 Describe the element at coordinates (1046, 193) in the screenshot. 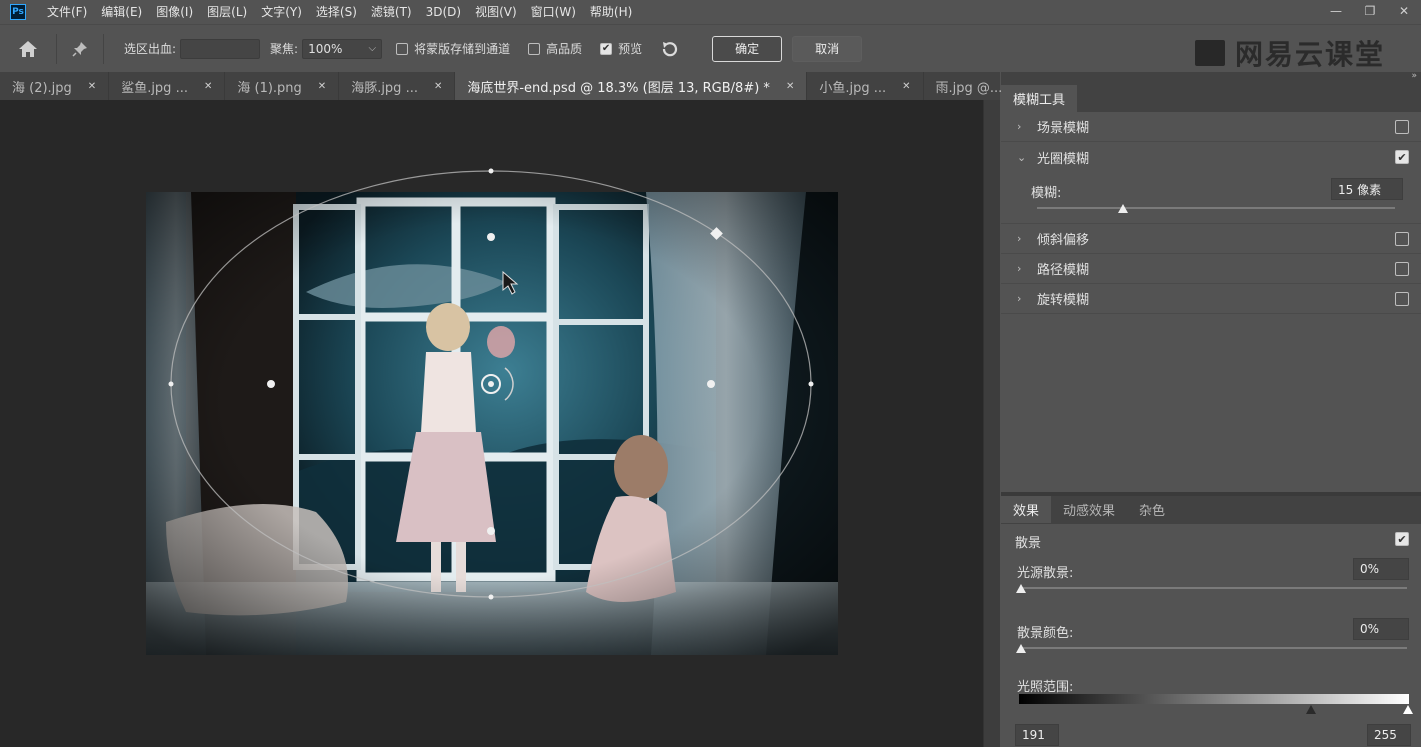

I see `blur-amount-label: 模糊:` at that location.